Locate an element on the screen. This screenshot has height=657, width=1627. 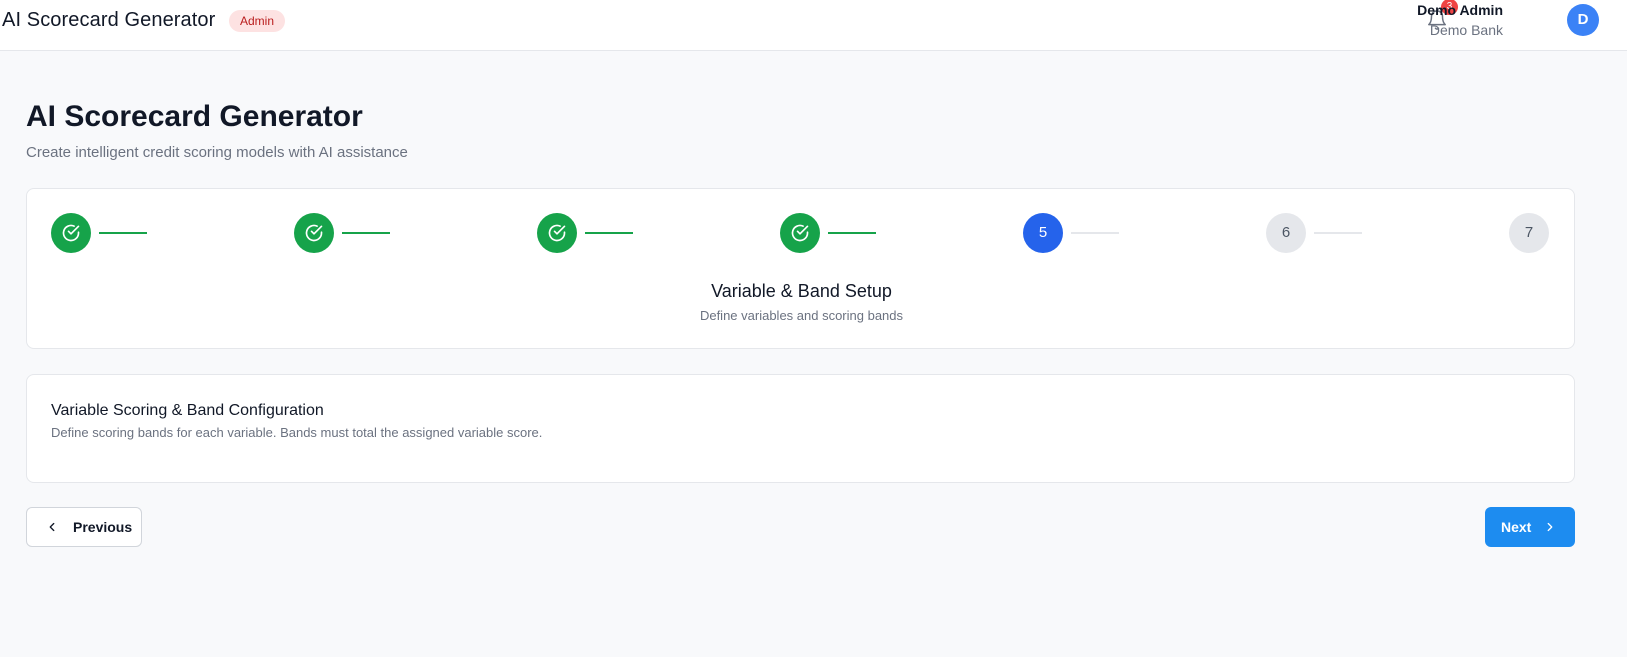
previous-label: Previous is located at coordinates (103, 527).